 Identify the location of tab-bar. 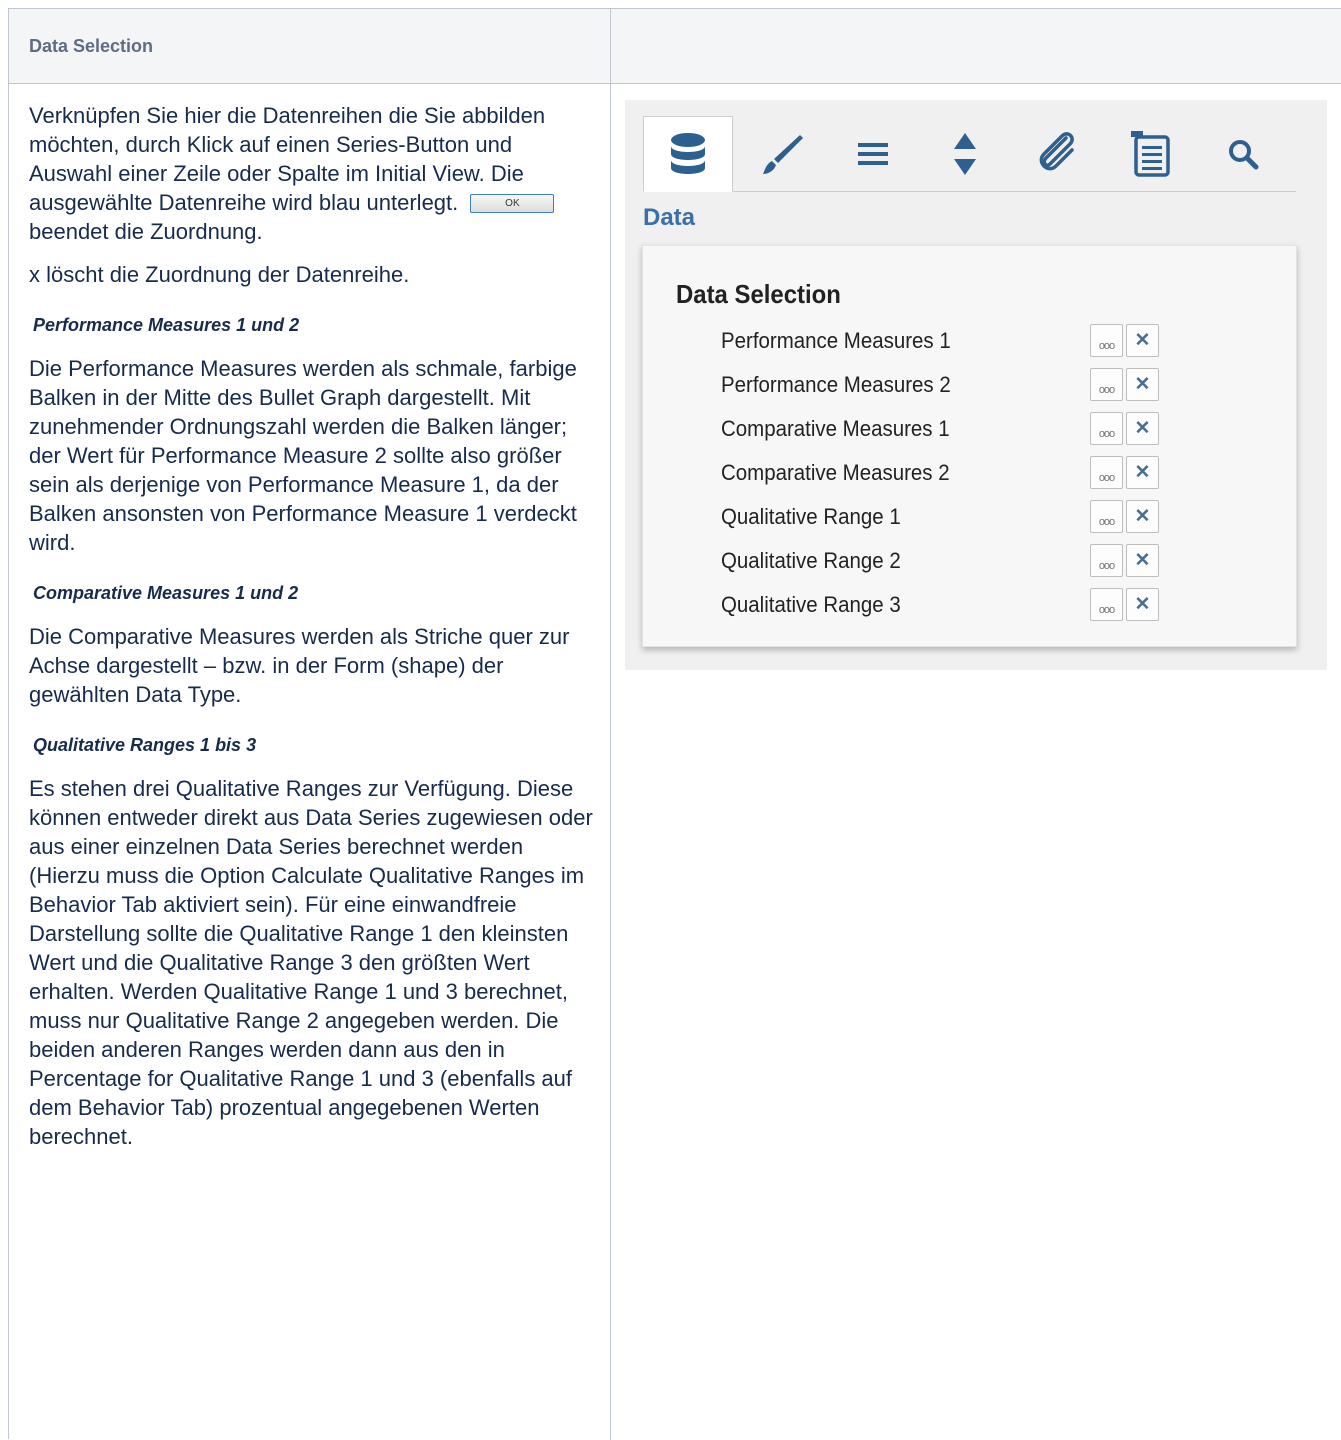
(969, 154).